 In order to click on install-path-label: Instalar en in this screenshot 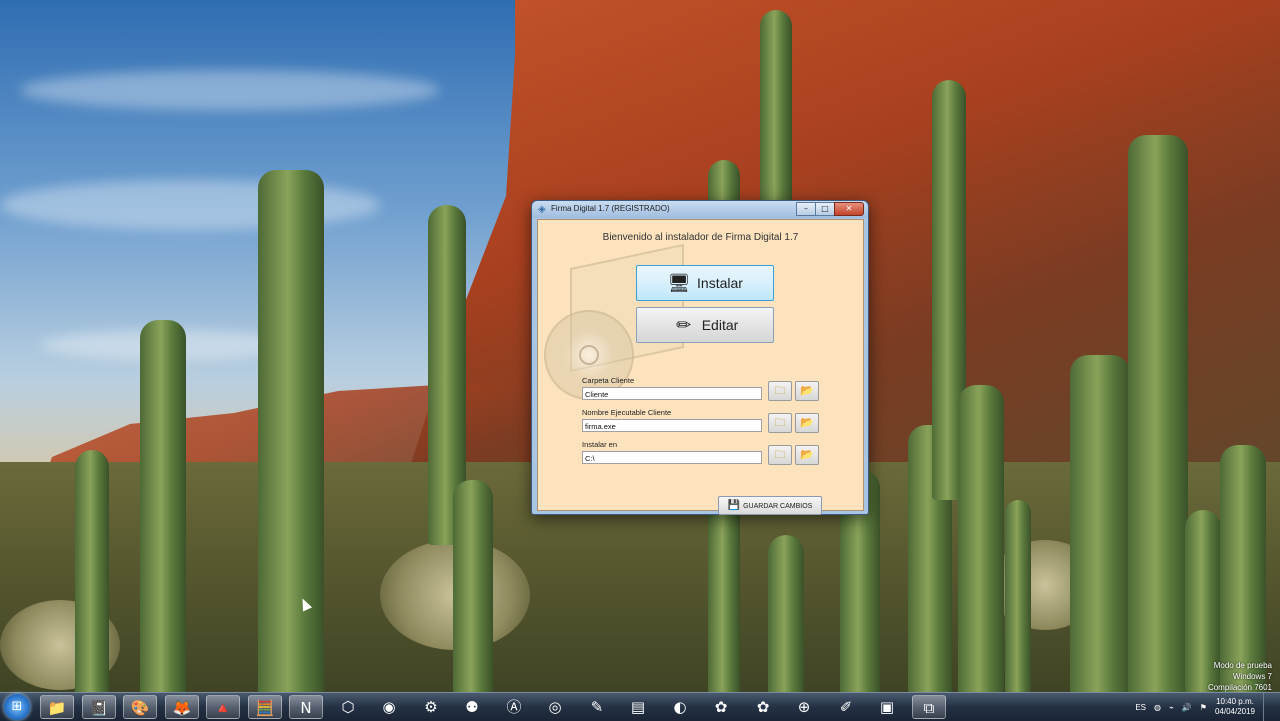, I will do `click(600, 444)`.